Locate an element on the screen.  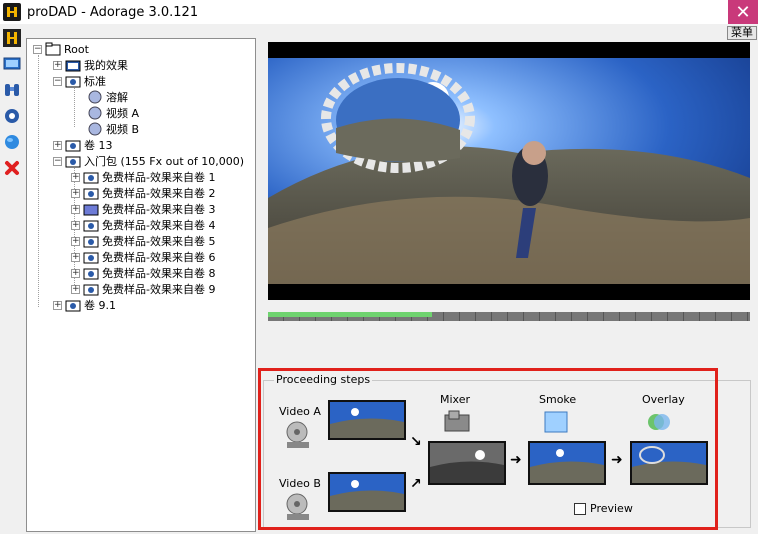
menu-button: 菜单 is located at coordinates (742, 33).